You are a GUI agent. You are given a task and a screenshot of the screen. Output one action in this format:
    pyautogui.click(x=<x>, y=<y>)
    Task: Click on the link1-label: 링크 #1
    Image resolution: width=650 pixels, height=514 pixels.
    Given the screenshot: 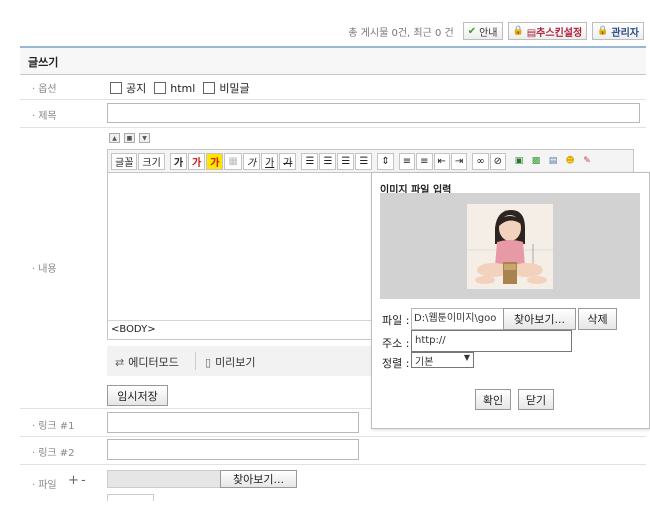 What is the action you would take?
    pyautogui.click(x=53, y=424)
    